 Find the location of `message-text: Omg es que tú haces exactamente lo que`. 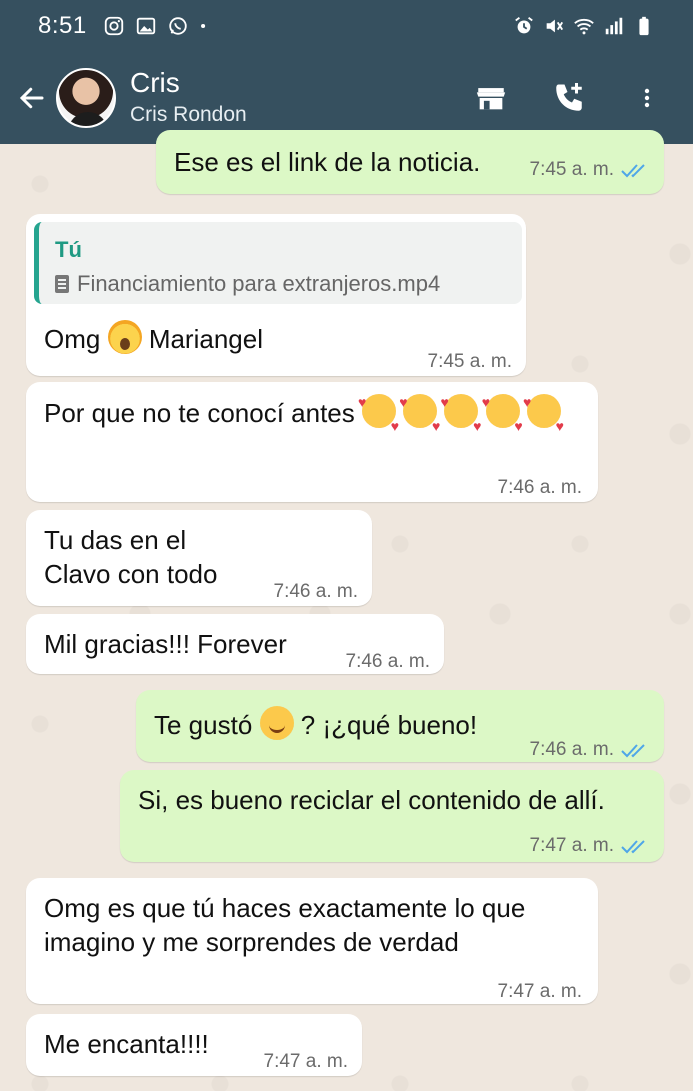

message-text: Omg es que tú haces exactamente lo que is located at coordinates (285, 908).